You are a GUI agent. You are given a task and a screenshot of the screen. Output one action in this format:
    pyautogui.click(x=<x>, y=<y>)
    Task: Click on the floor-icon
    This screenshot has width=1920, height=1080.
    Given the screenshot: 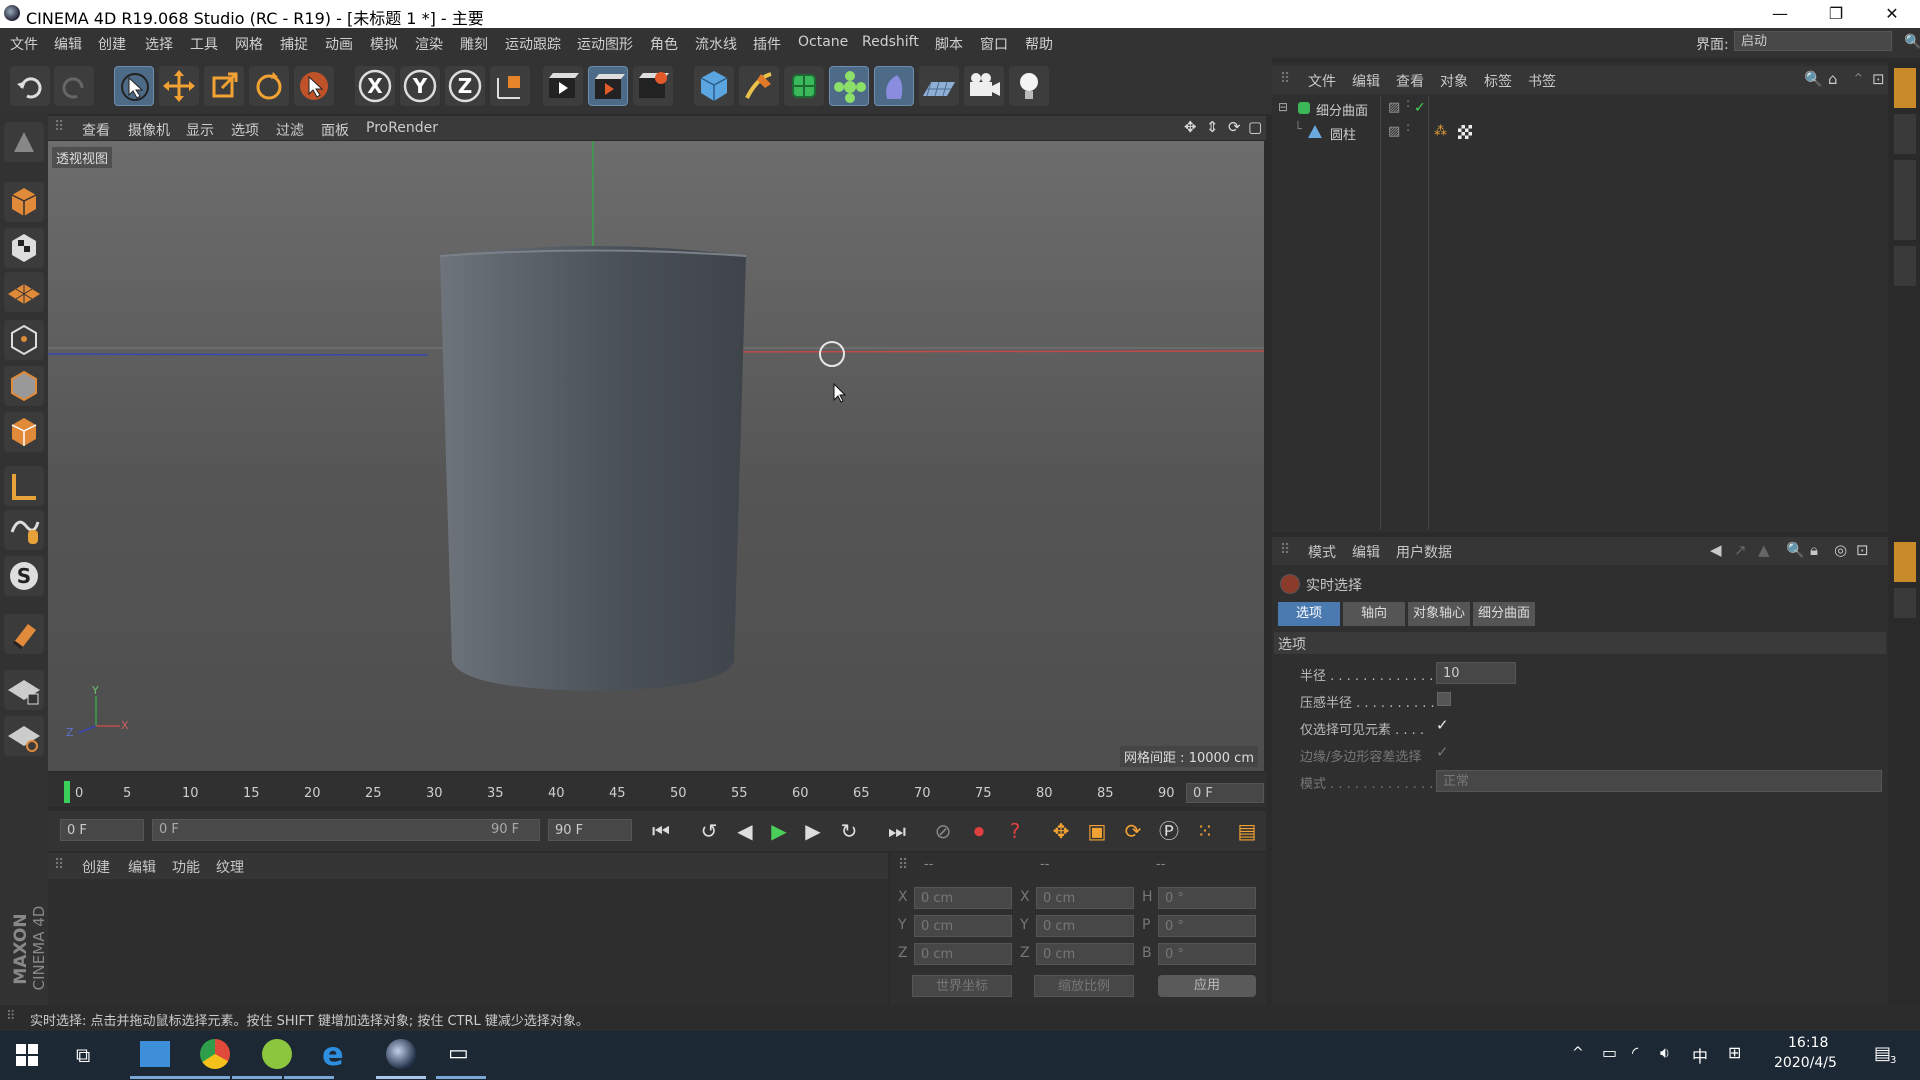 What is the action you would take?
    pyautogui.click(x=939, y=86)
    